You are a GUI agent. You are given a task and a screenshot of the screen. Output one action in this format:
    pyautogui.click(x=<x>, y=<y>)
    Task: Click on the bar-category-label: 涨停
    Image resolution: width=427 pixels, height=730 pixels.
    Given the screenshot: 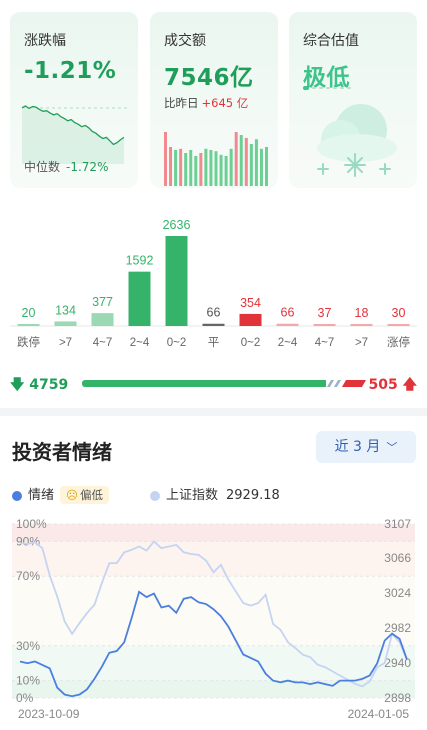 What is the action you would take?
    pyautogui.click(x=398, y=342)
    